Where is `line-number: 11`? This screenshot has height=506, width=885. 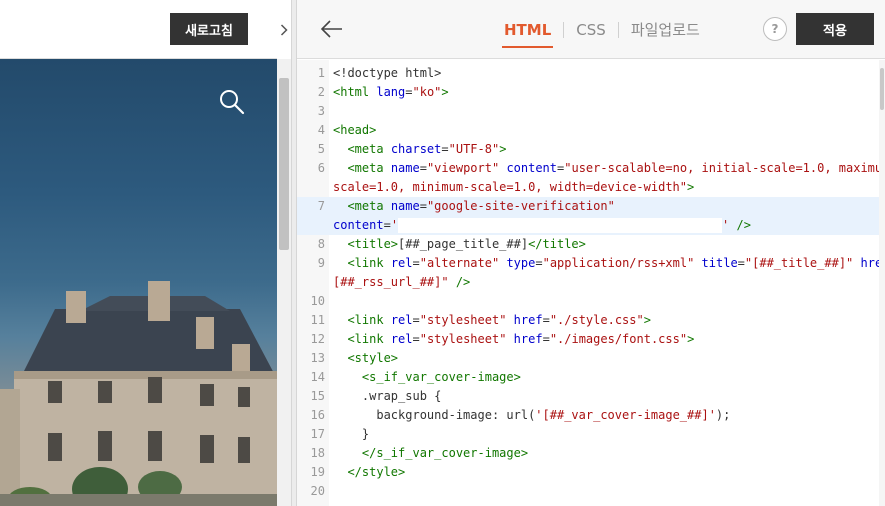 line-number: 11 is located at coordinates (317, 320).